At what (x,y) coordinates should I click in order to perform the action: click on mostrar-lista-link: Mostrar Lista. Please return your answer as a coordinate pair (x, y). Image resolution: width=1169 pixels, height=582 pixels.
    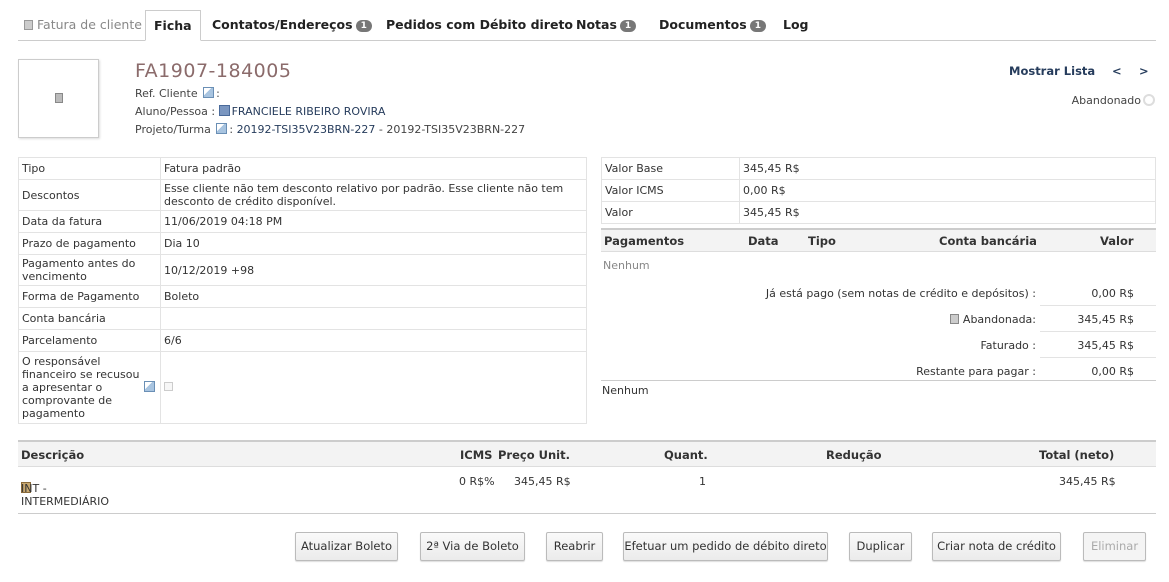
    Looking at the image, I should click on (1052, 71).